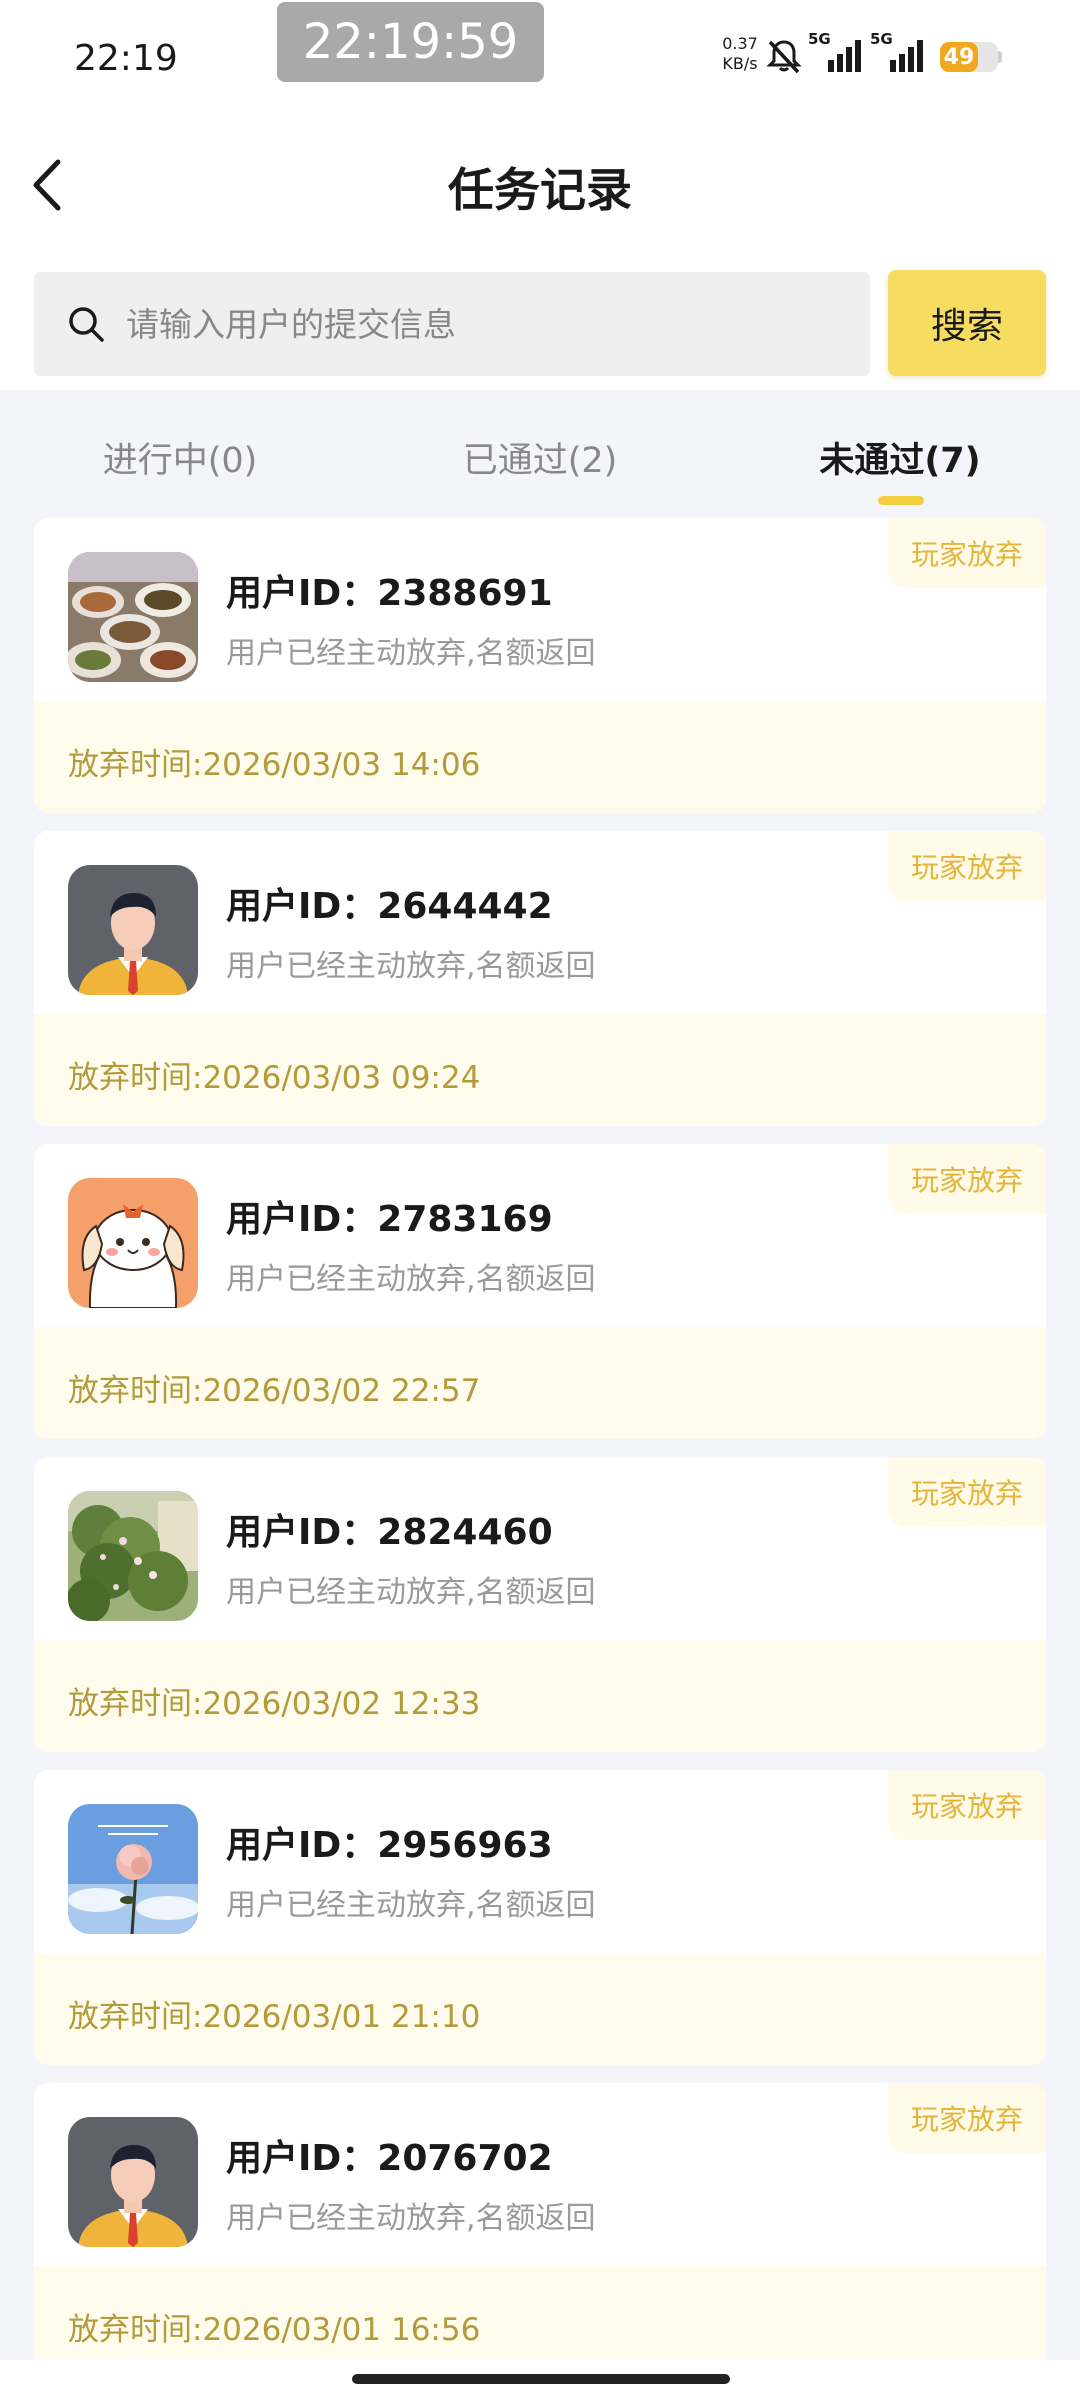 The height and width of the screenshot is (2400, 1080). What do you see at coordinates (133, 1243) in the screenshot?
I see `cartoon-dog-avatar` at bounding box center [133, 1243].